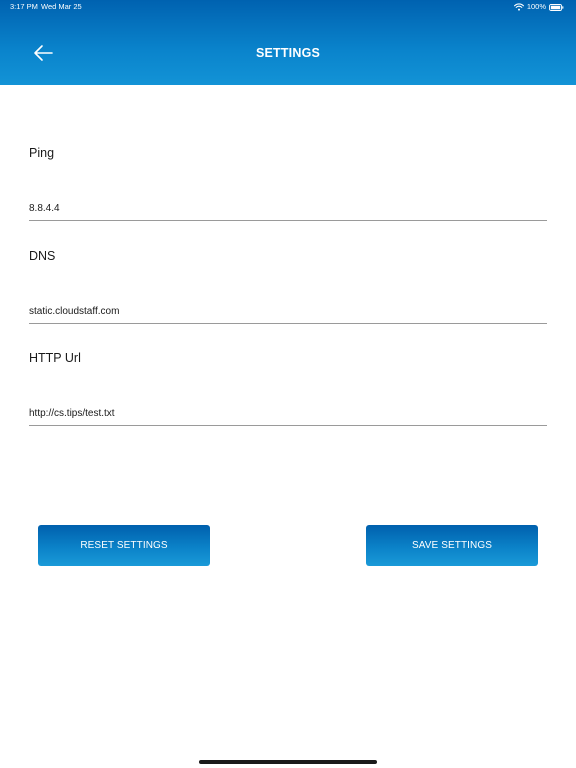 The image size is (576, 768). Describe the element at coordinates (288, 7) in the screenshot. I see `status-bar: 3:17 PM Wed Mar 25 100%` at that location.